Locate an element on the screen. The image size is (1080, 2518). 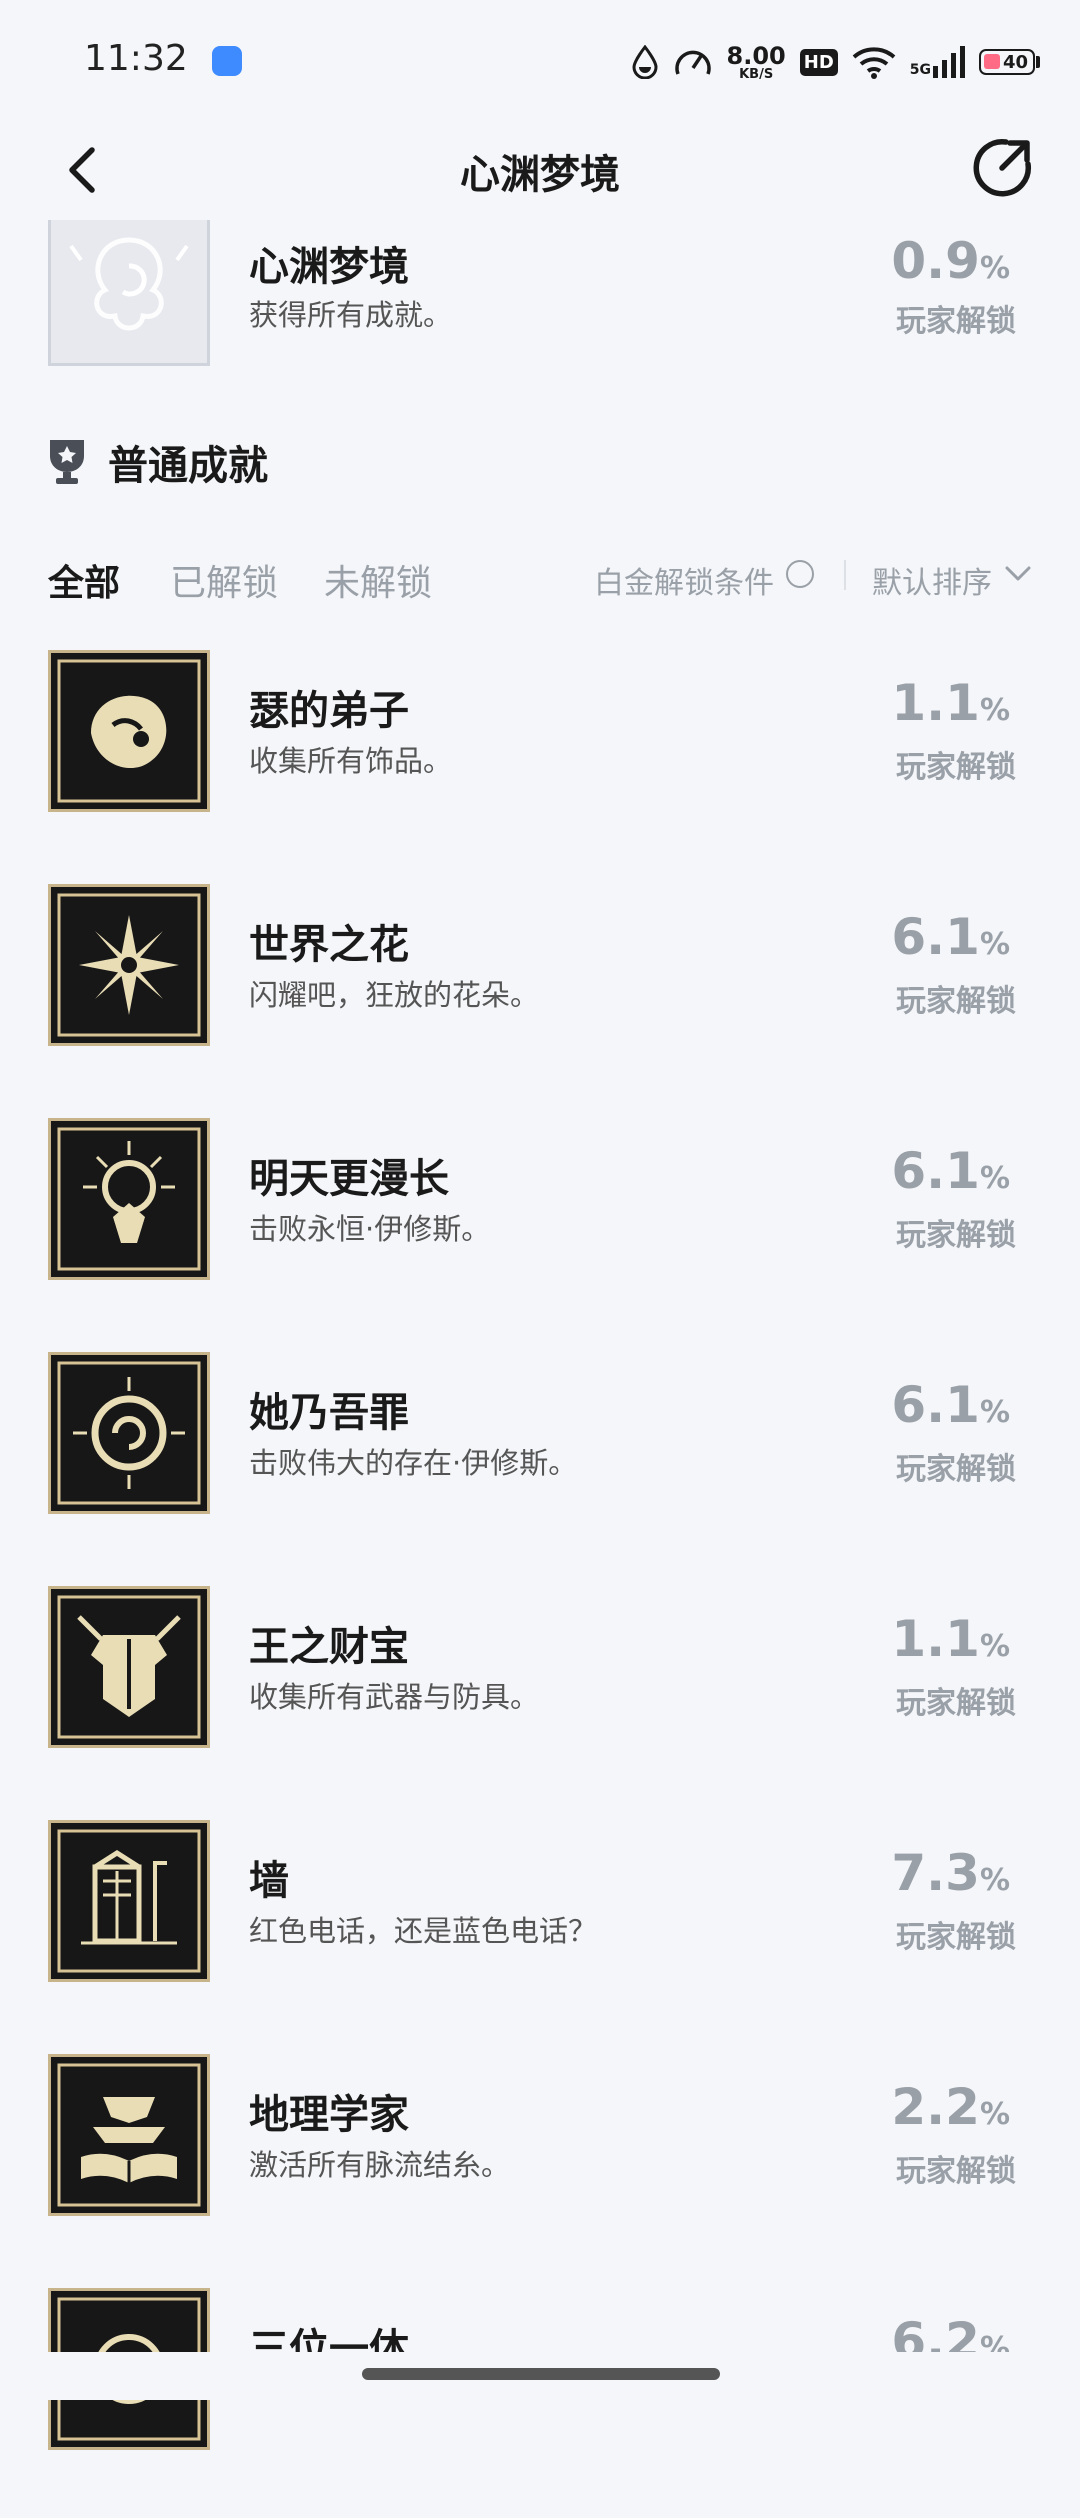
achievement-name: 明天更漫长 is located at coordinates (349, 1179).